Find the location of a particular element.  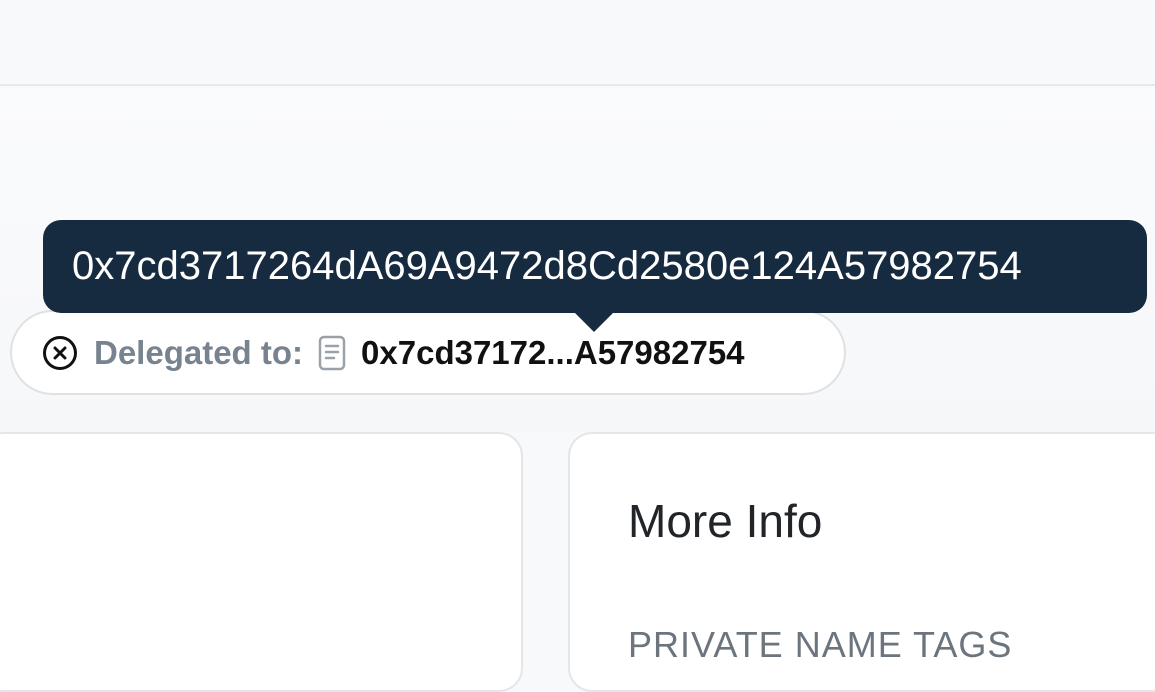

document-icon is located at coordinates (332, 352).